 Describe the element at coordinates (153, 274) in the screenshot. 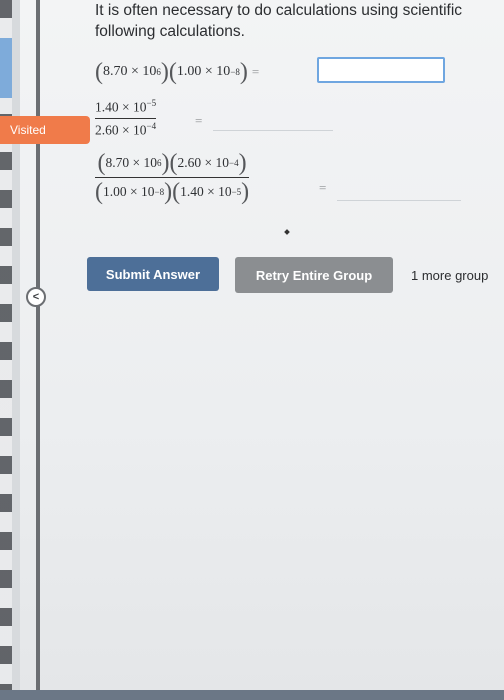

I see `submit-answer-button: Submit Answer` at that location.